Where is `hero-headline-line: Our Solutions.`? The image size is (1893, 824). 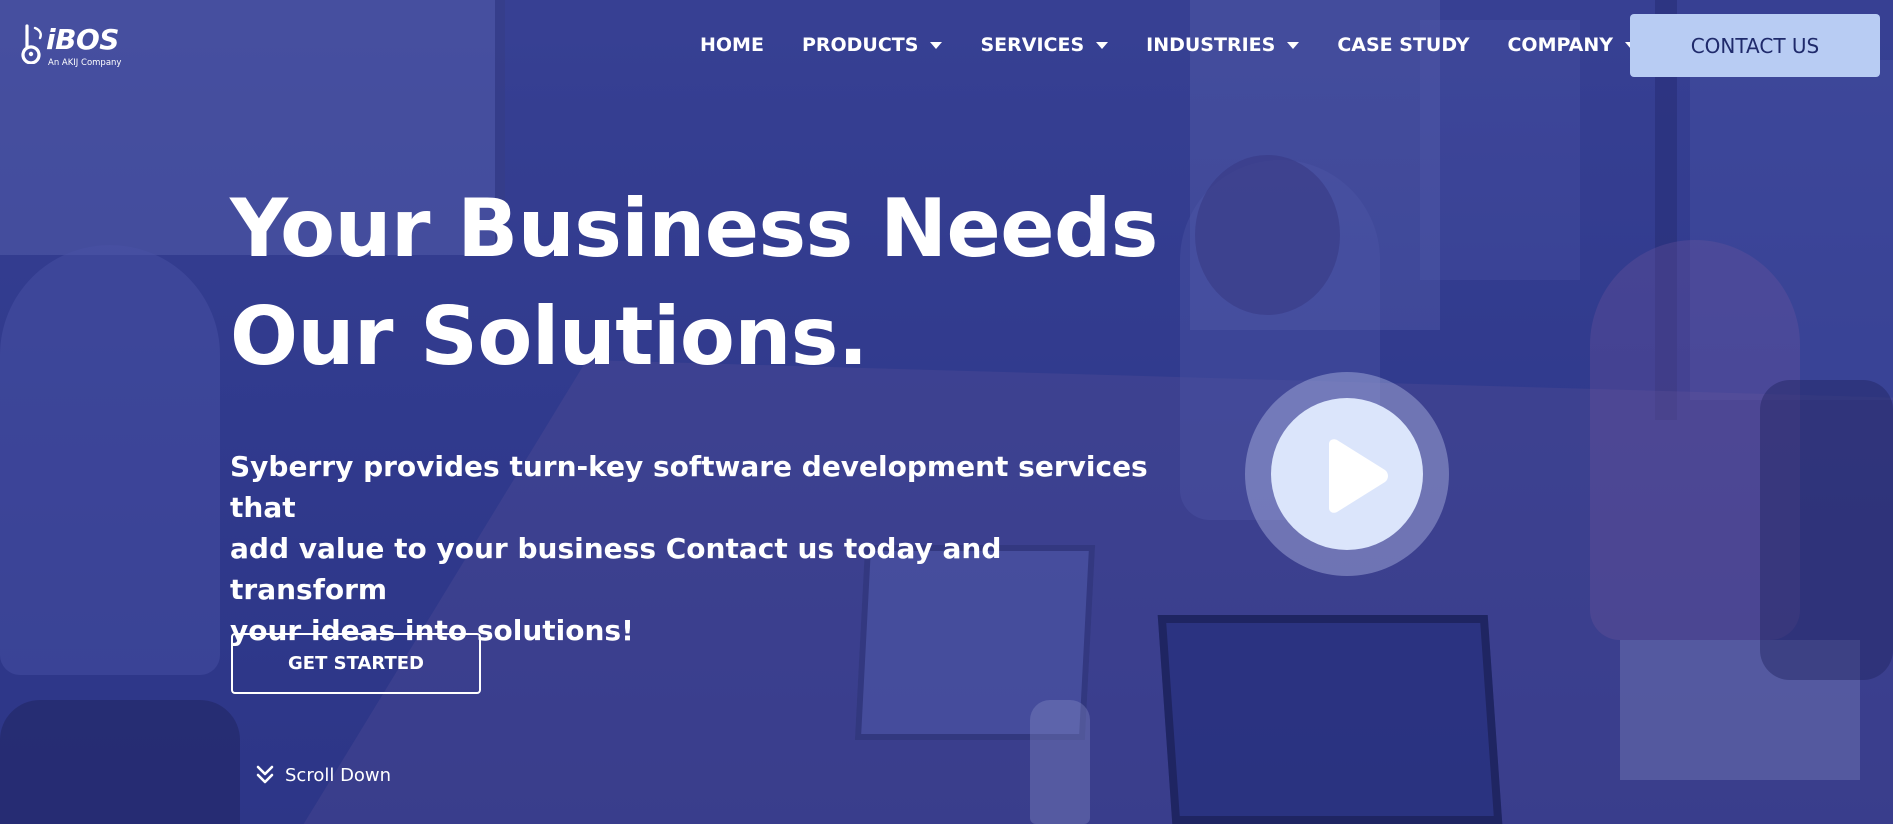
hero-headline-line: Our Solutions. is located at coordinates (549, 336).